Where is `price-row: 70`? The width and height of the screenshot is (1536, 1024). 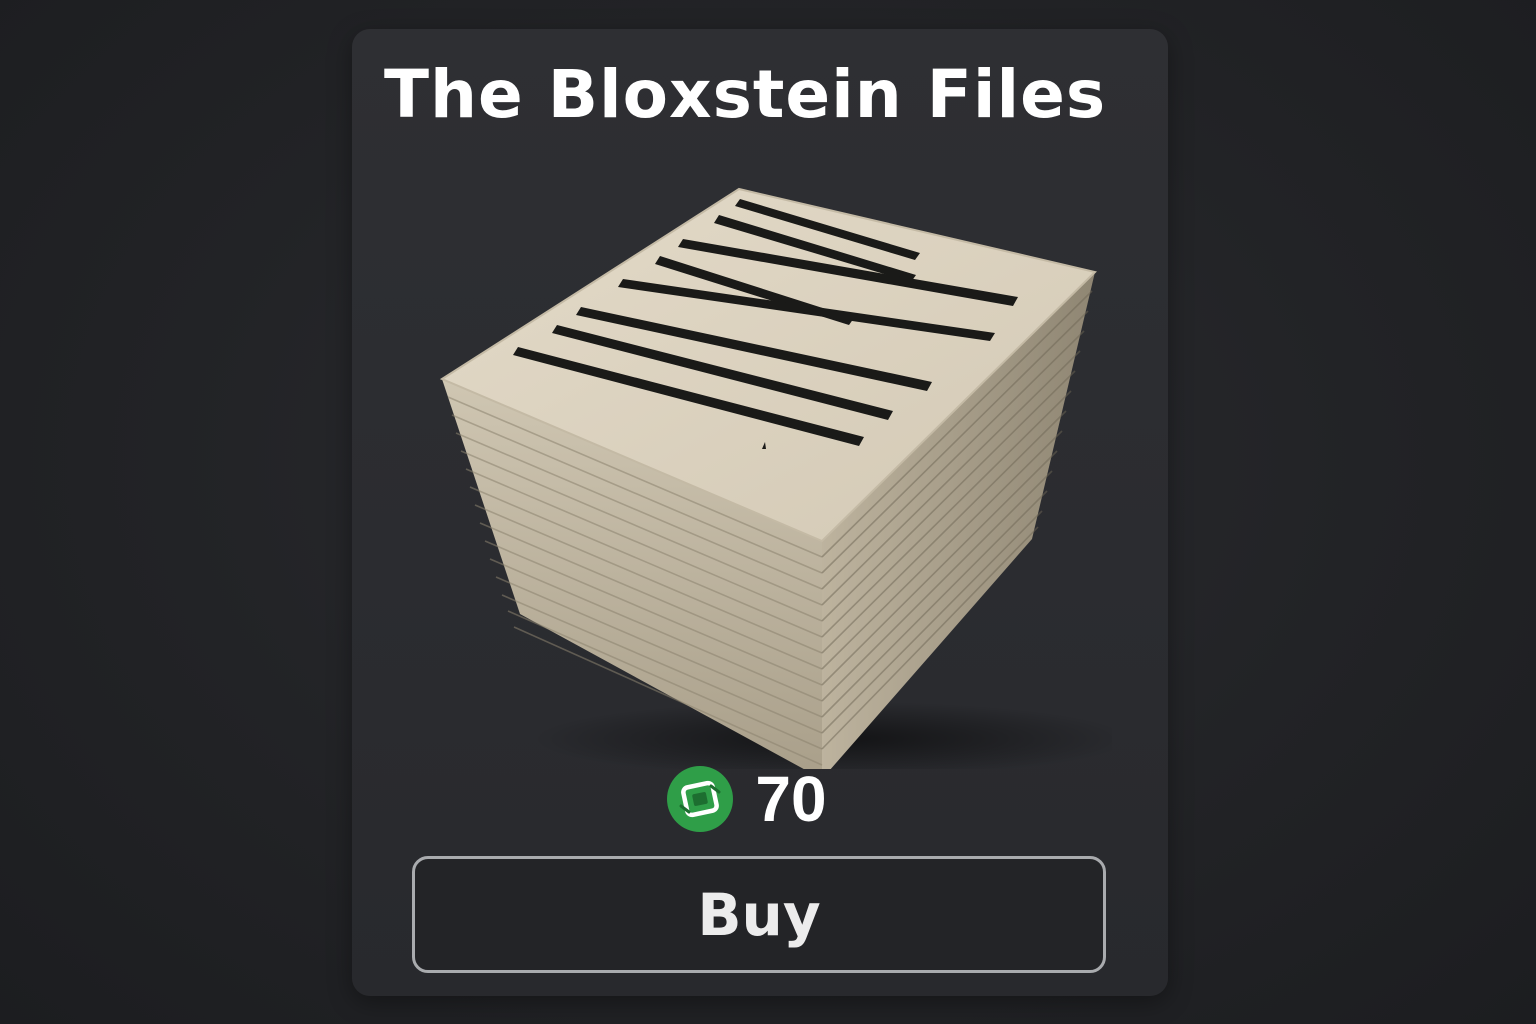
price-row: 70 is located at coordinates (760, 799).